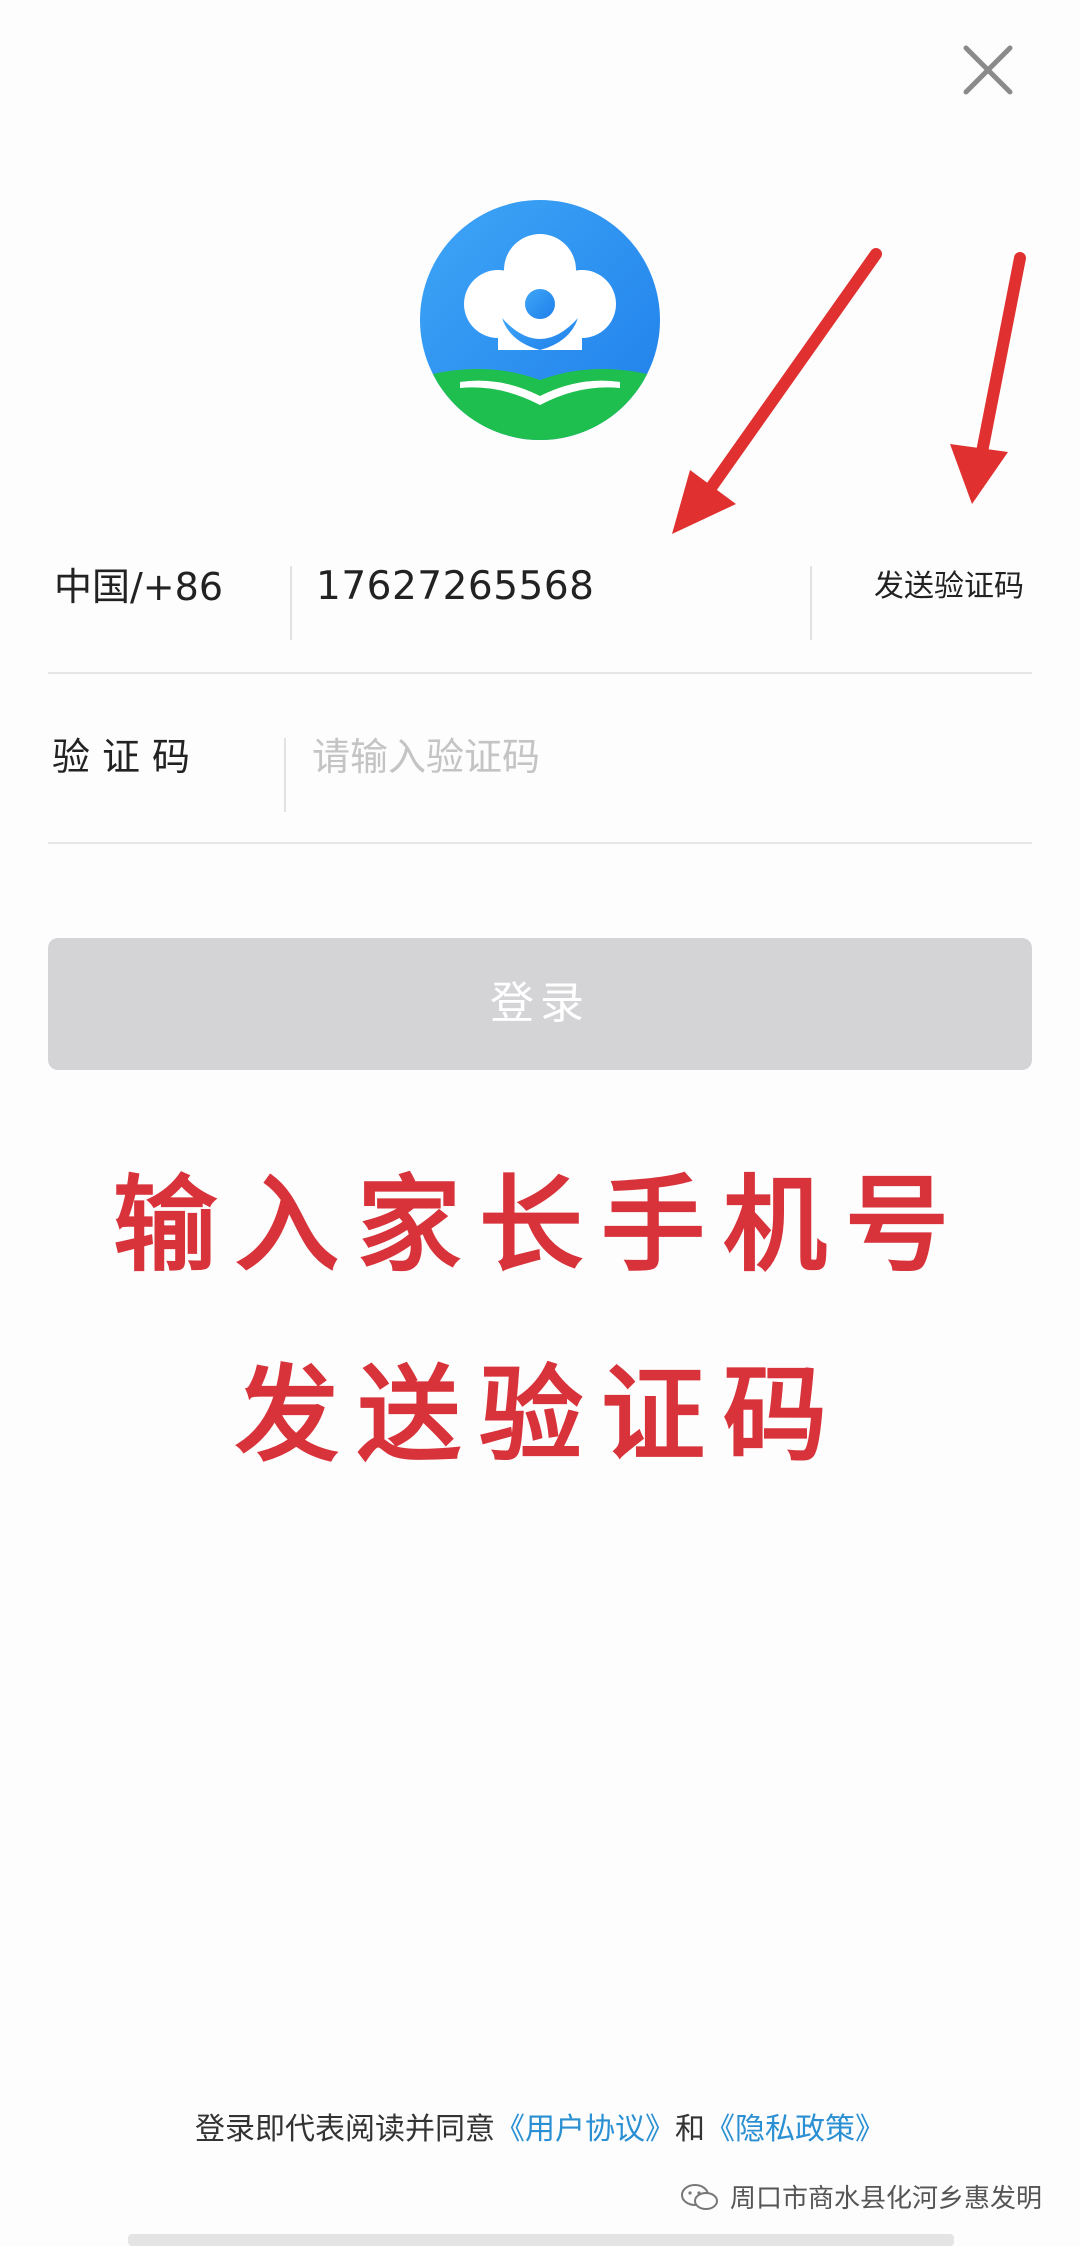 The image size is (1080, 2246). Describe the element at coordinates (345, 2129) in the screenshot. I see `agreement-prefix: 登录即代表阅读并同意` at that location.